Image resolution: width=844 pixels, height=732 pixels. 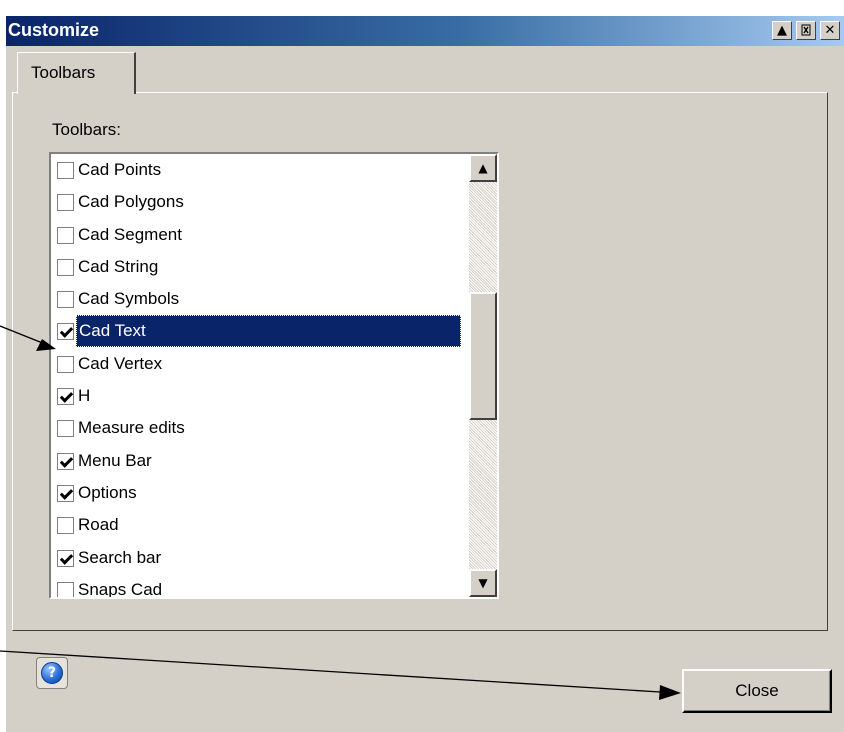 What do you see at coordinates (256, 235) in the screenshot?
I see `list-item: Cad Segment` at bounding box center [256, 235].